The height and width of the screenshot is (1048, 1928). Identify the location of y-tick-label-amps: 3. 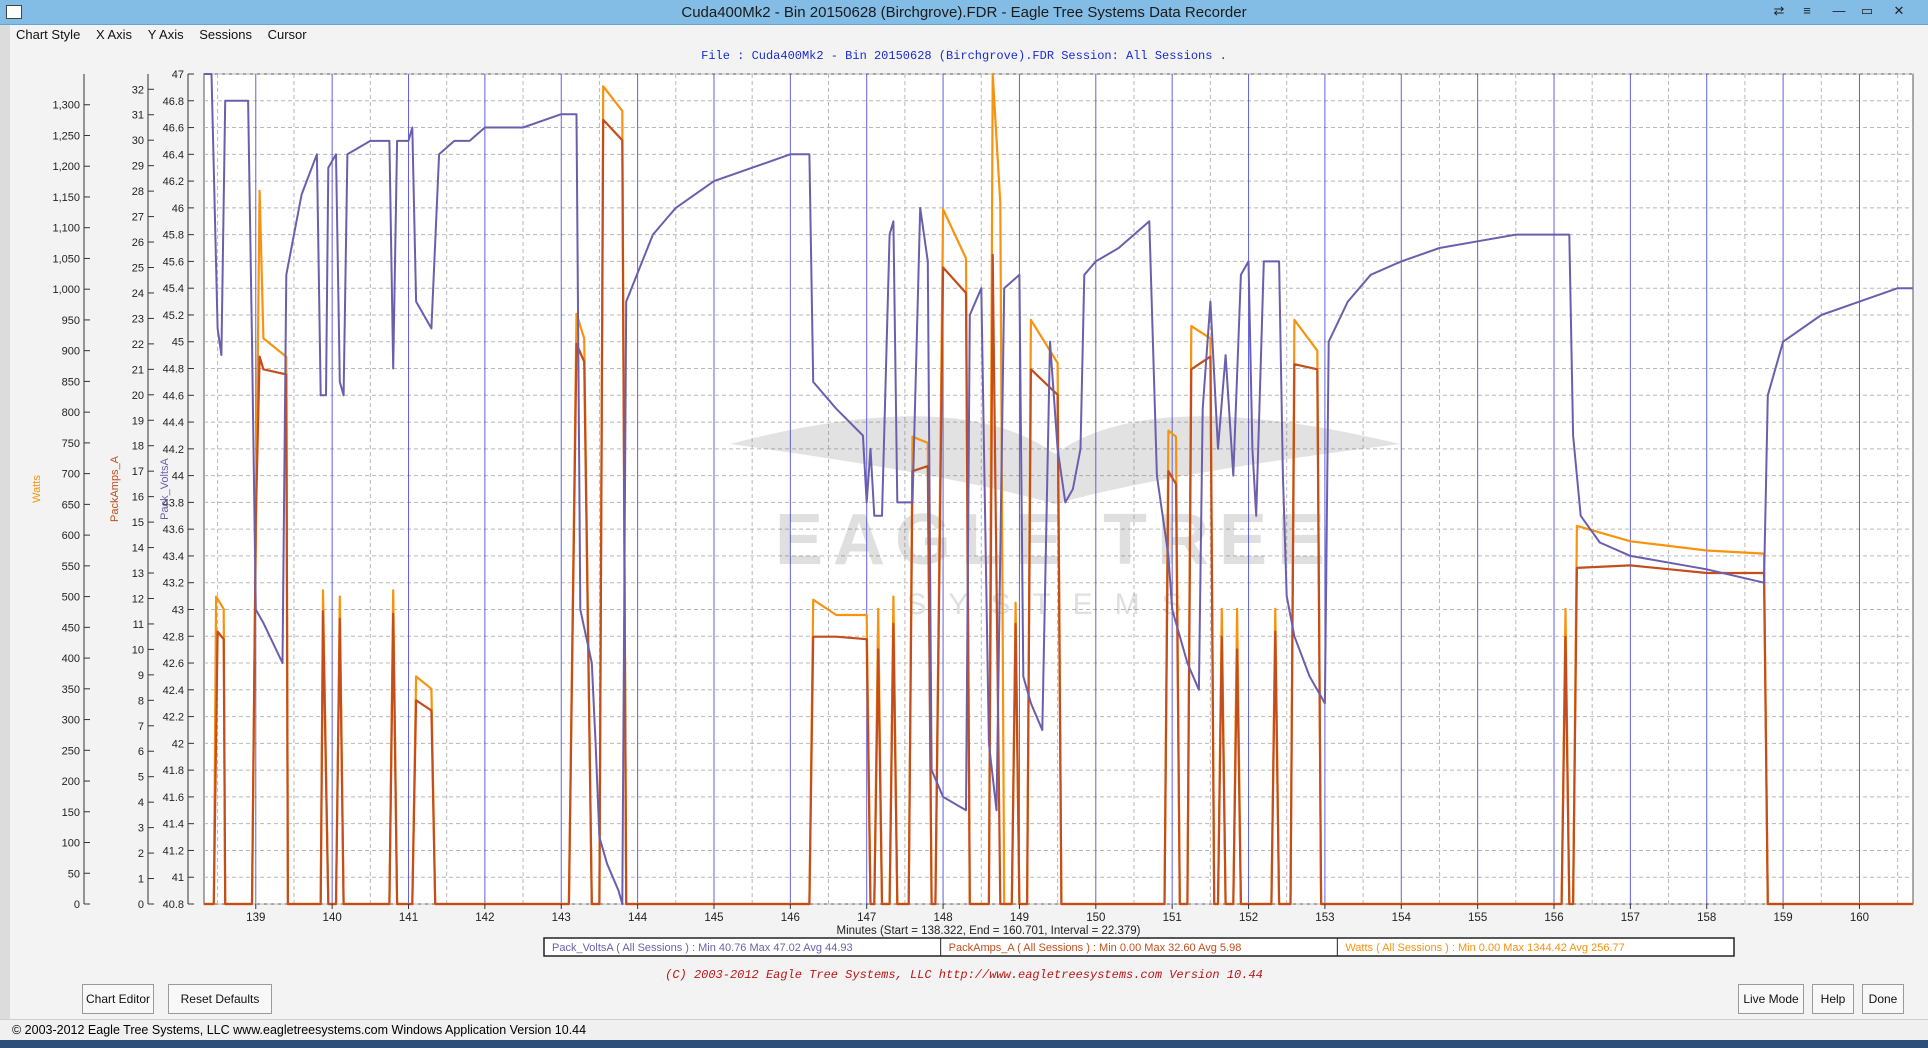
(141, 829).